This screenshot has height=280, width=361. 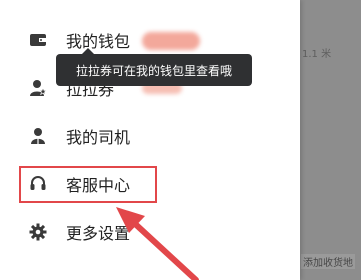 What do you see at coordinates (98, 137) in the screenshot?
I see `menu-item-label: 我的司机` at bounding box center [98, 137].